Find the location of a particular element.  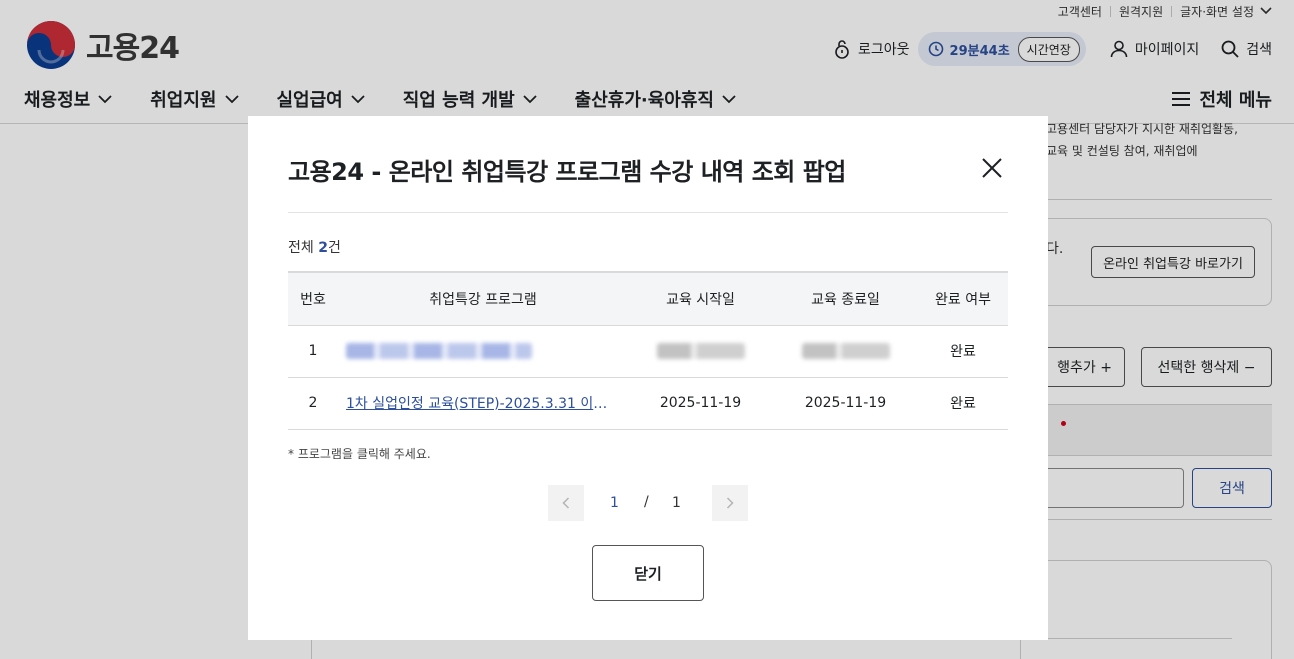

total-suffix: 건 is located at coordinates (334, 248).